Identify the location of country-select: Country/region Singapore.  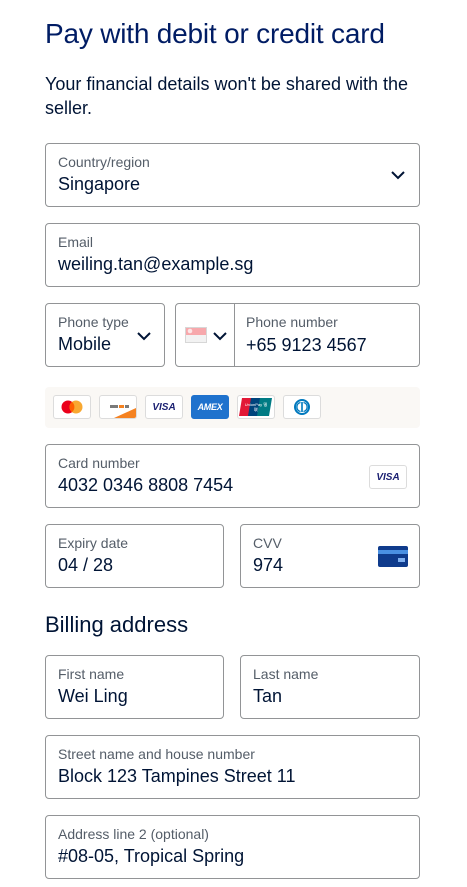
(232, 175).